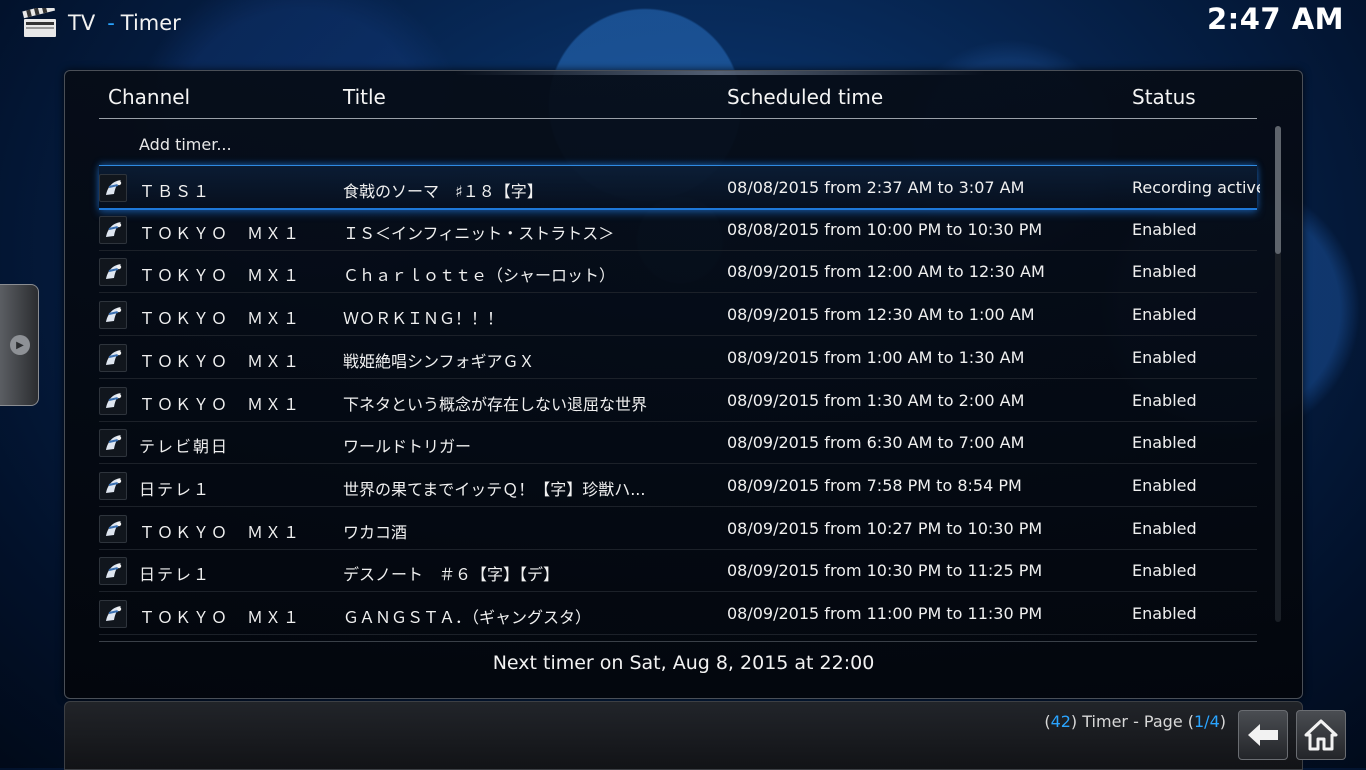 Image resolution: width=1366 pixels, height=770 pixels. What do you see at coordinates (479, 276) in the screenshot?
I see `timer-title: Ｃｈａｒｌｏｔｔｅ（シャーロット）` at bounding box center [479, 276].